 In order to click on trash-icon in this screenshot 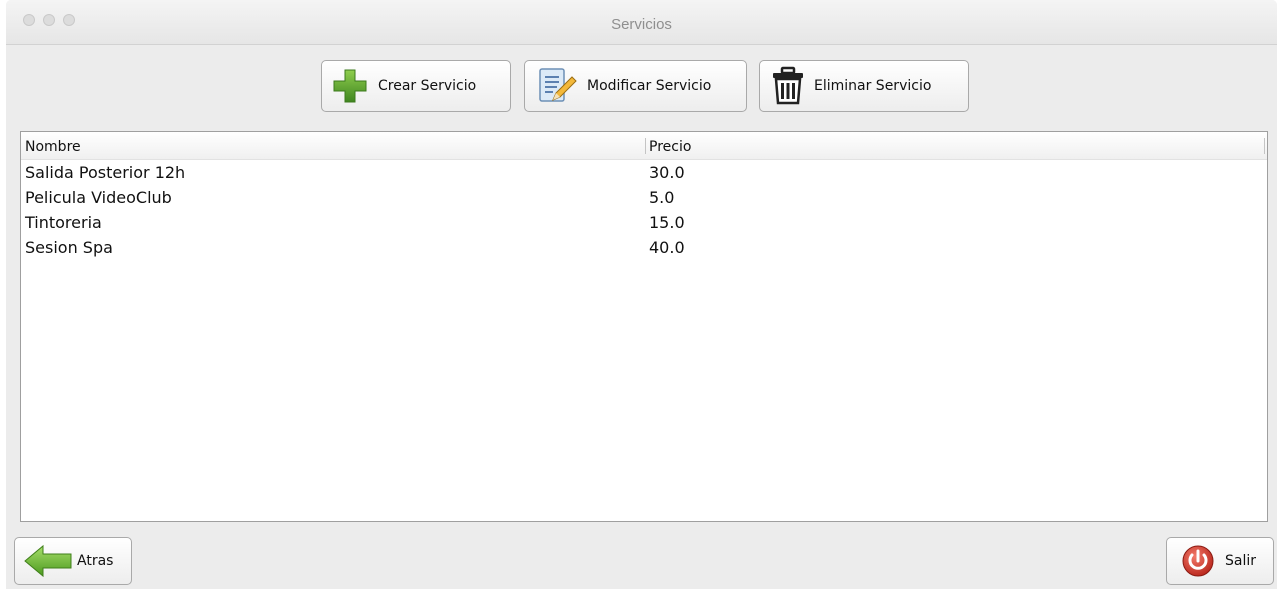, I will do `click(788, 86)`.